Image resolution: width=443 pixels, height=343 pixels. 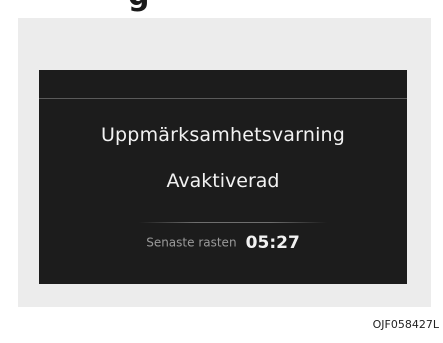 I want to click on top-divider, so click(x=223, y=98).